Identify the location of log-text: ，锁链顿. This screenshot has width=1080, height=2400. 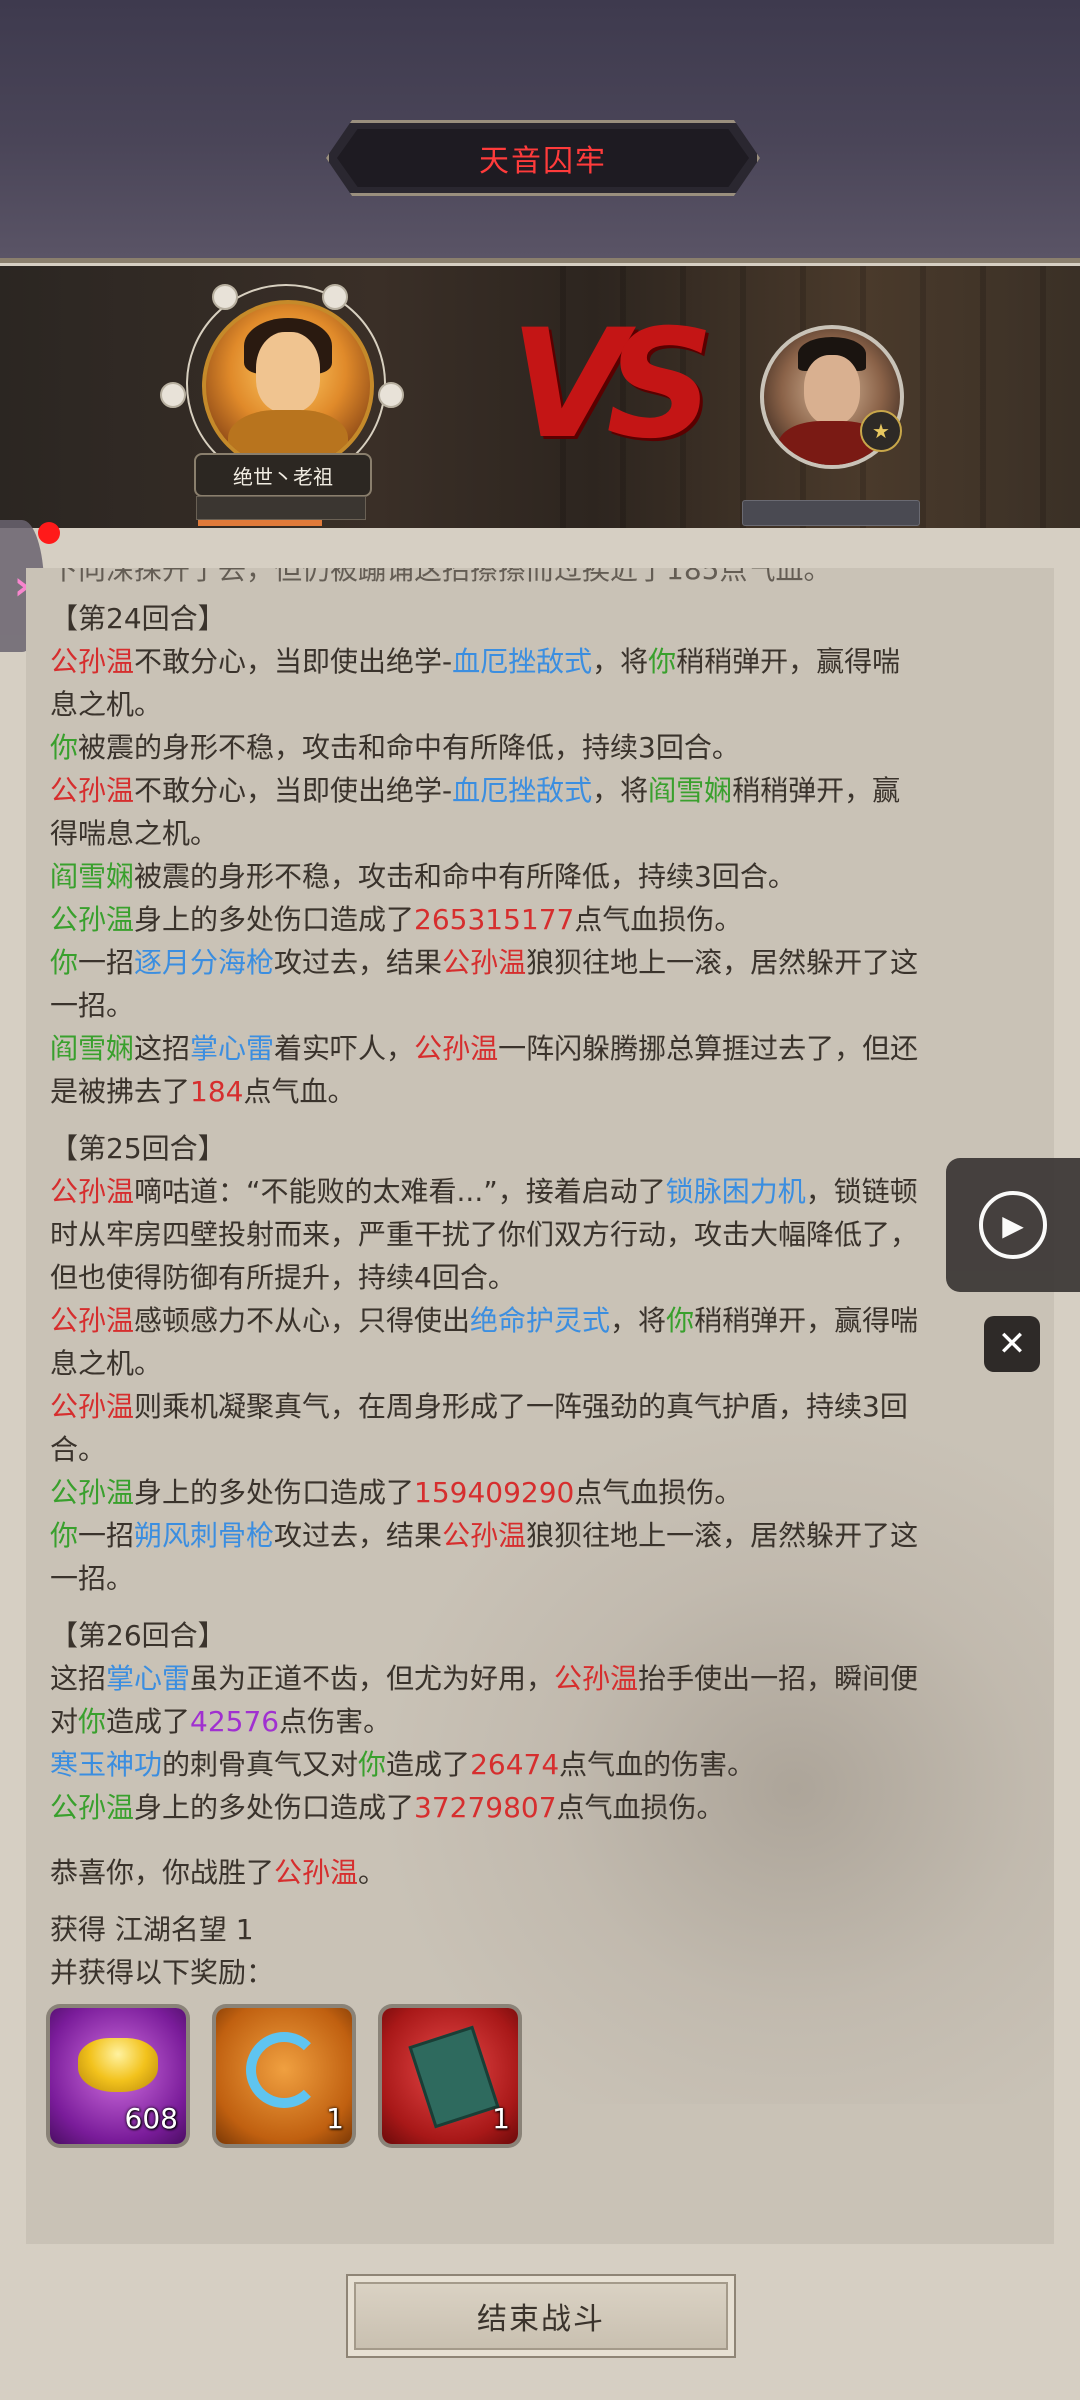
(861, 1191).